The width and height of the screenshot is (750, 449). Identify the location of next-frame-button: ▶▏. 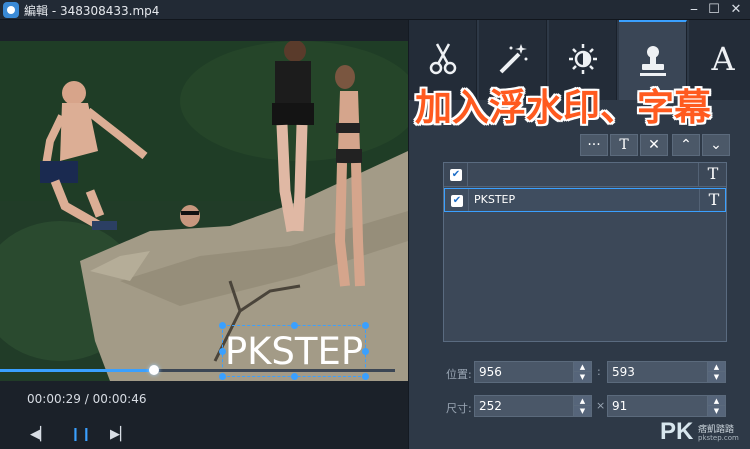
(120, 435).